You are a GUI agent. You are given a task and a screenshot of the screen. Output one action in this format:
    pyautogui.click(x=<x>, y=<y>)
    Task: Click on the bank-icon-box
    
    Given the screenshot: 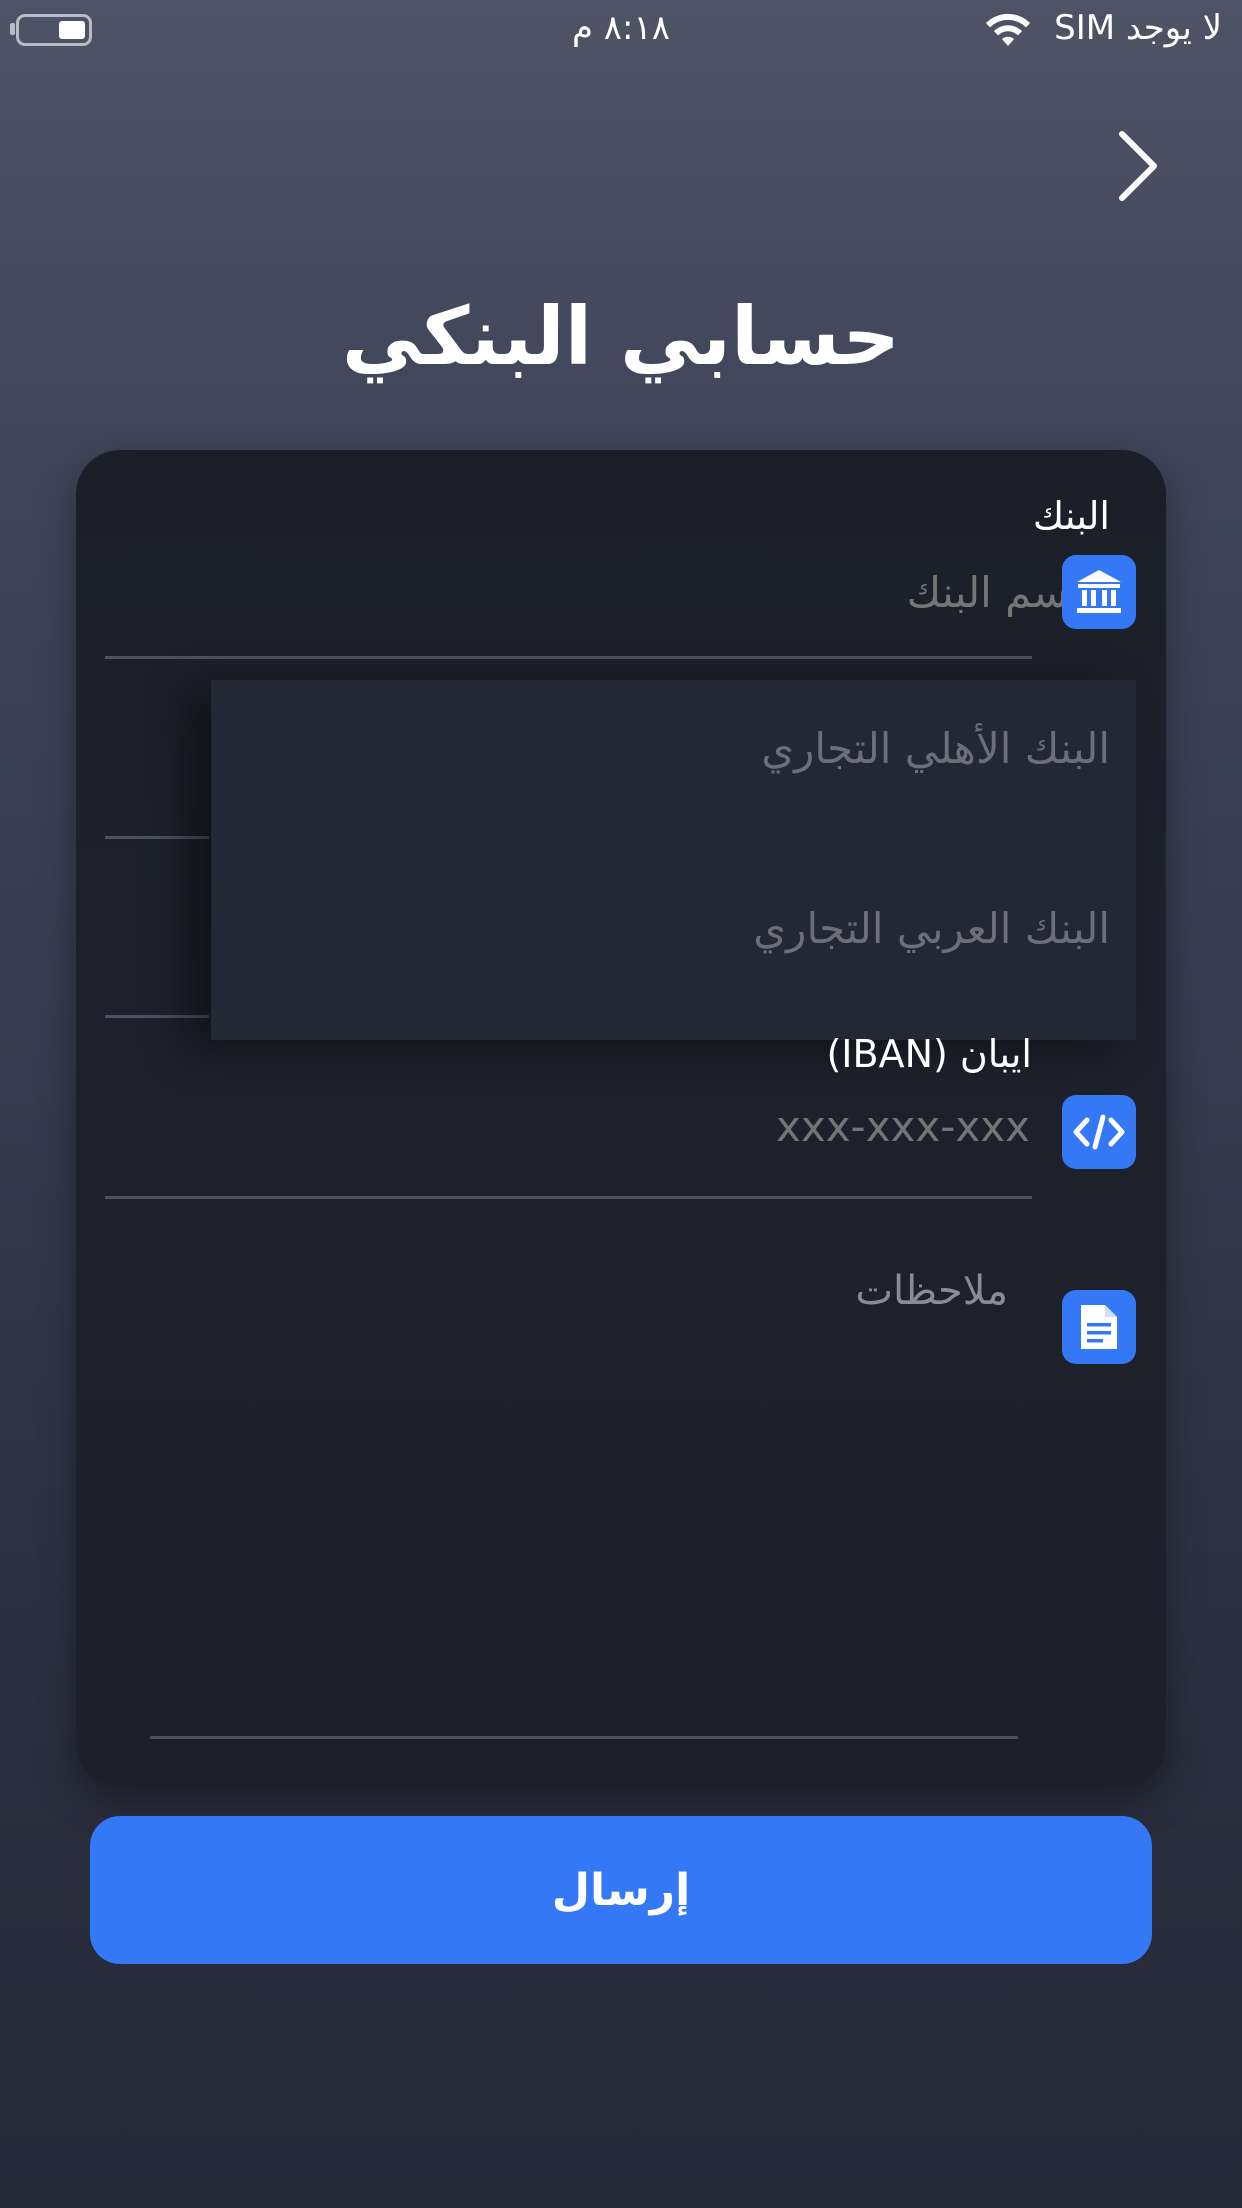 What is the action you would take?
    pyautogui.click(x=1099, y=592)
    